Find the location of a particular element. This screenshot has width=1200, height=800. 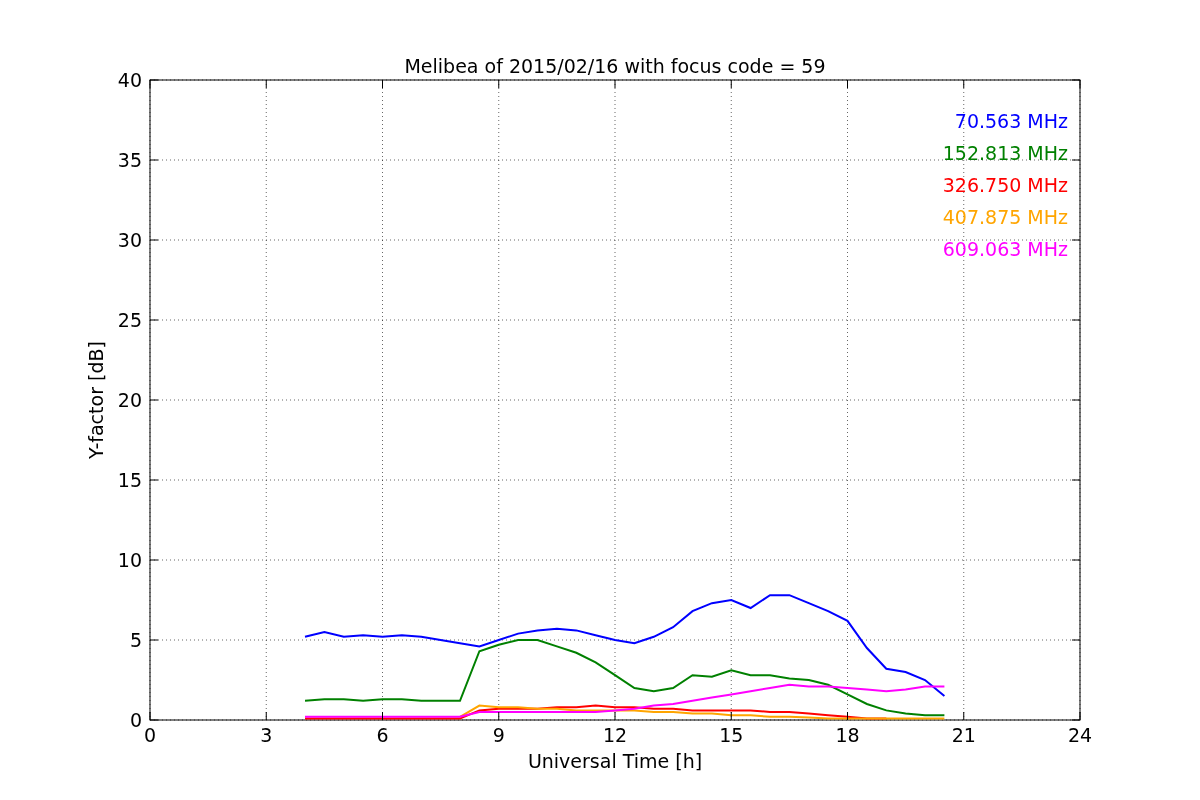

x-tick-label: 6 is located at coordinates (382, 735).